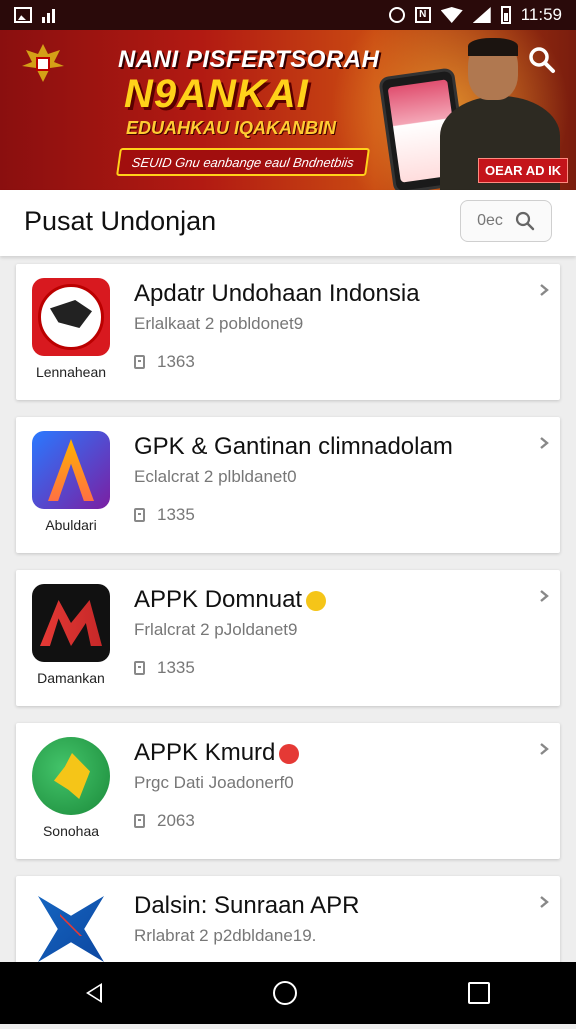  I want to click on app-subtitle: Rrlabrat 2 p2dbldane19., so click(225, 935).